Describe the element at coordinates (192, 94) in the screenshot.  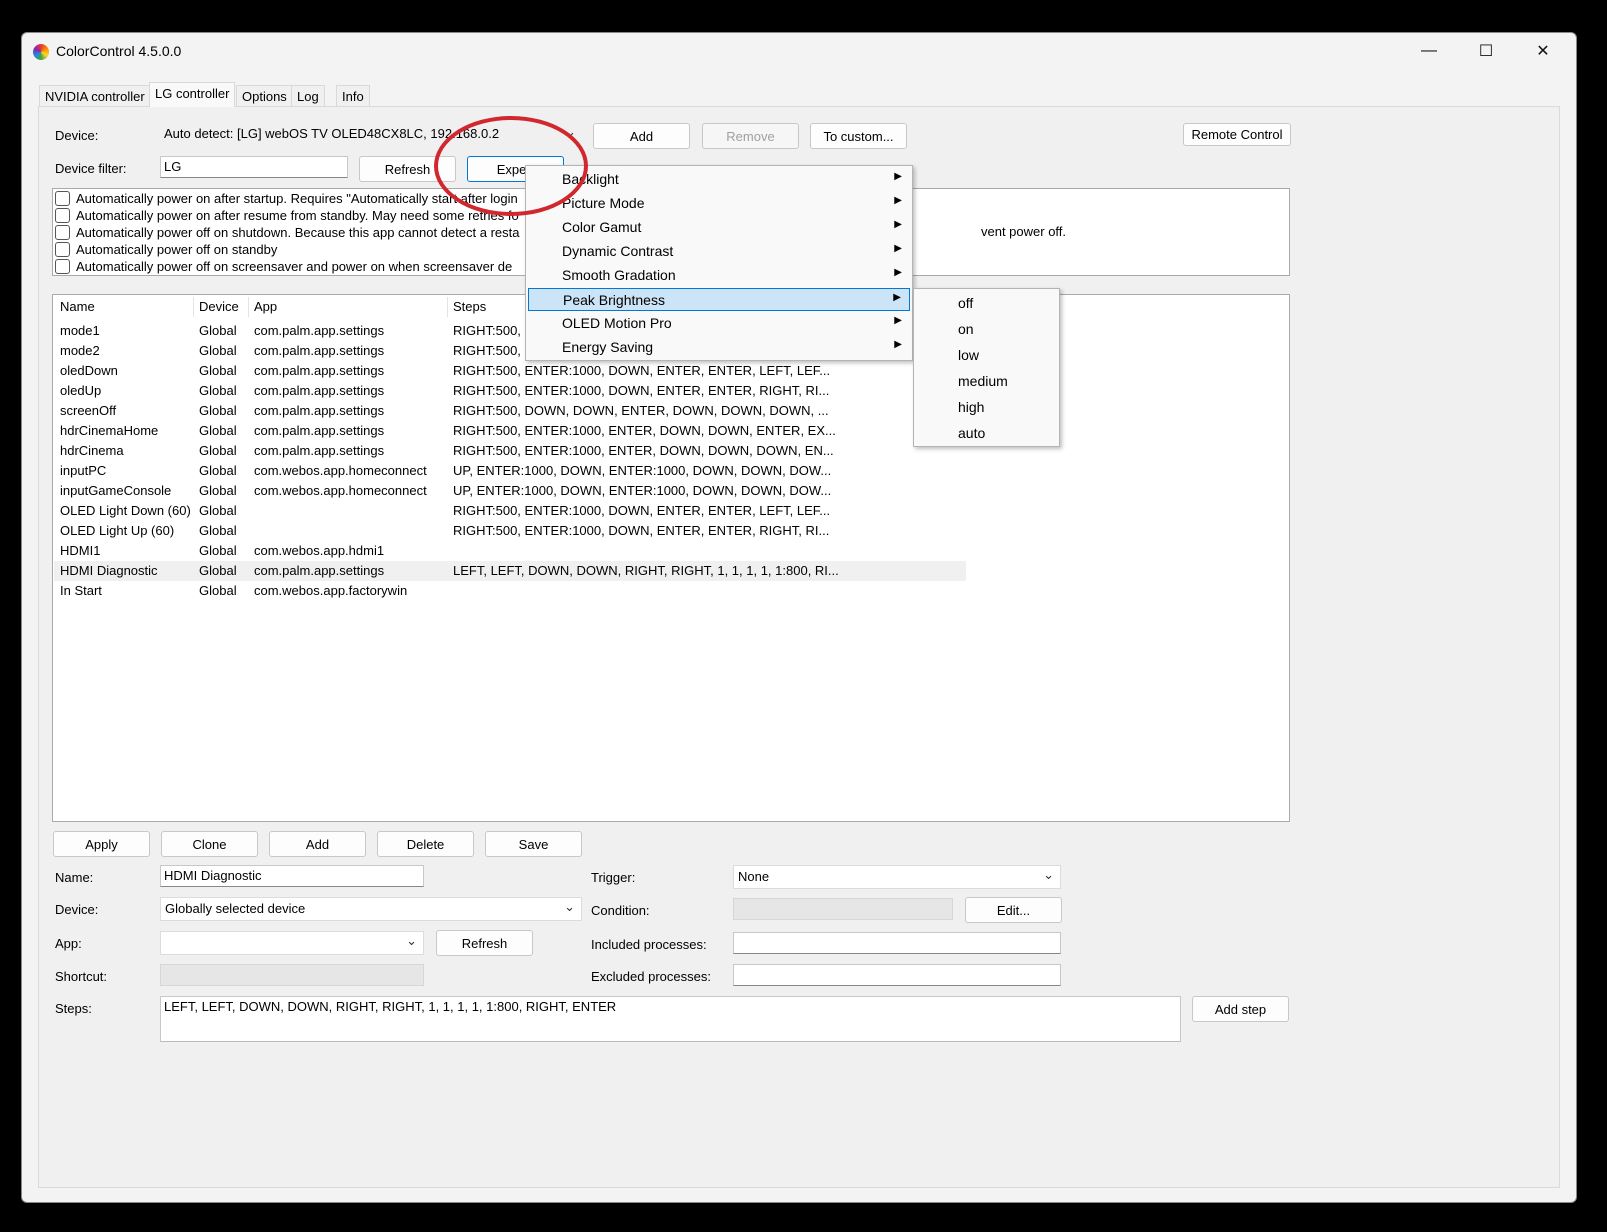
I see `tab-lg-controller: LG controller` at that location.